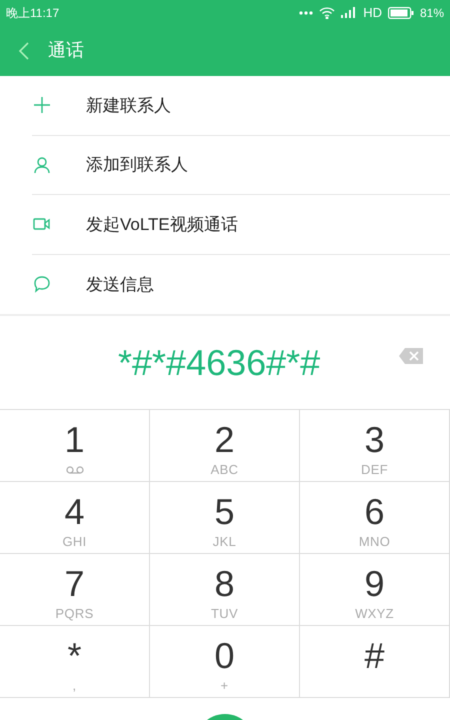  Describe the element at coordinates (349, 12) in the screenshot. I see `signal-icon` at that location.